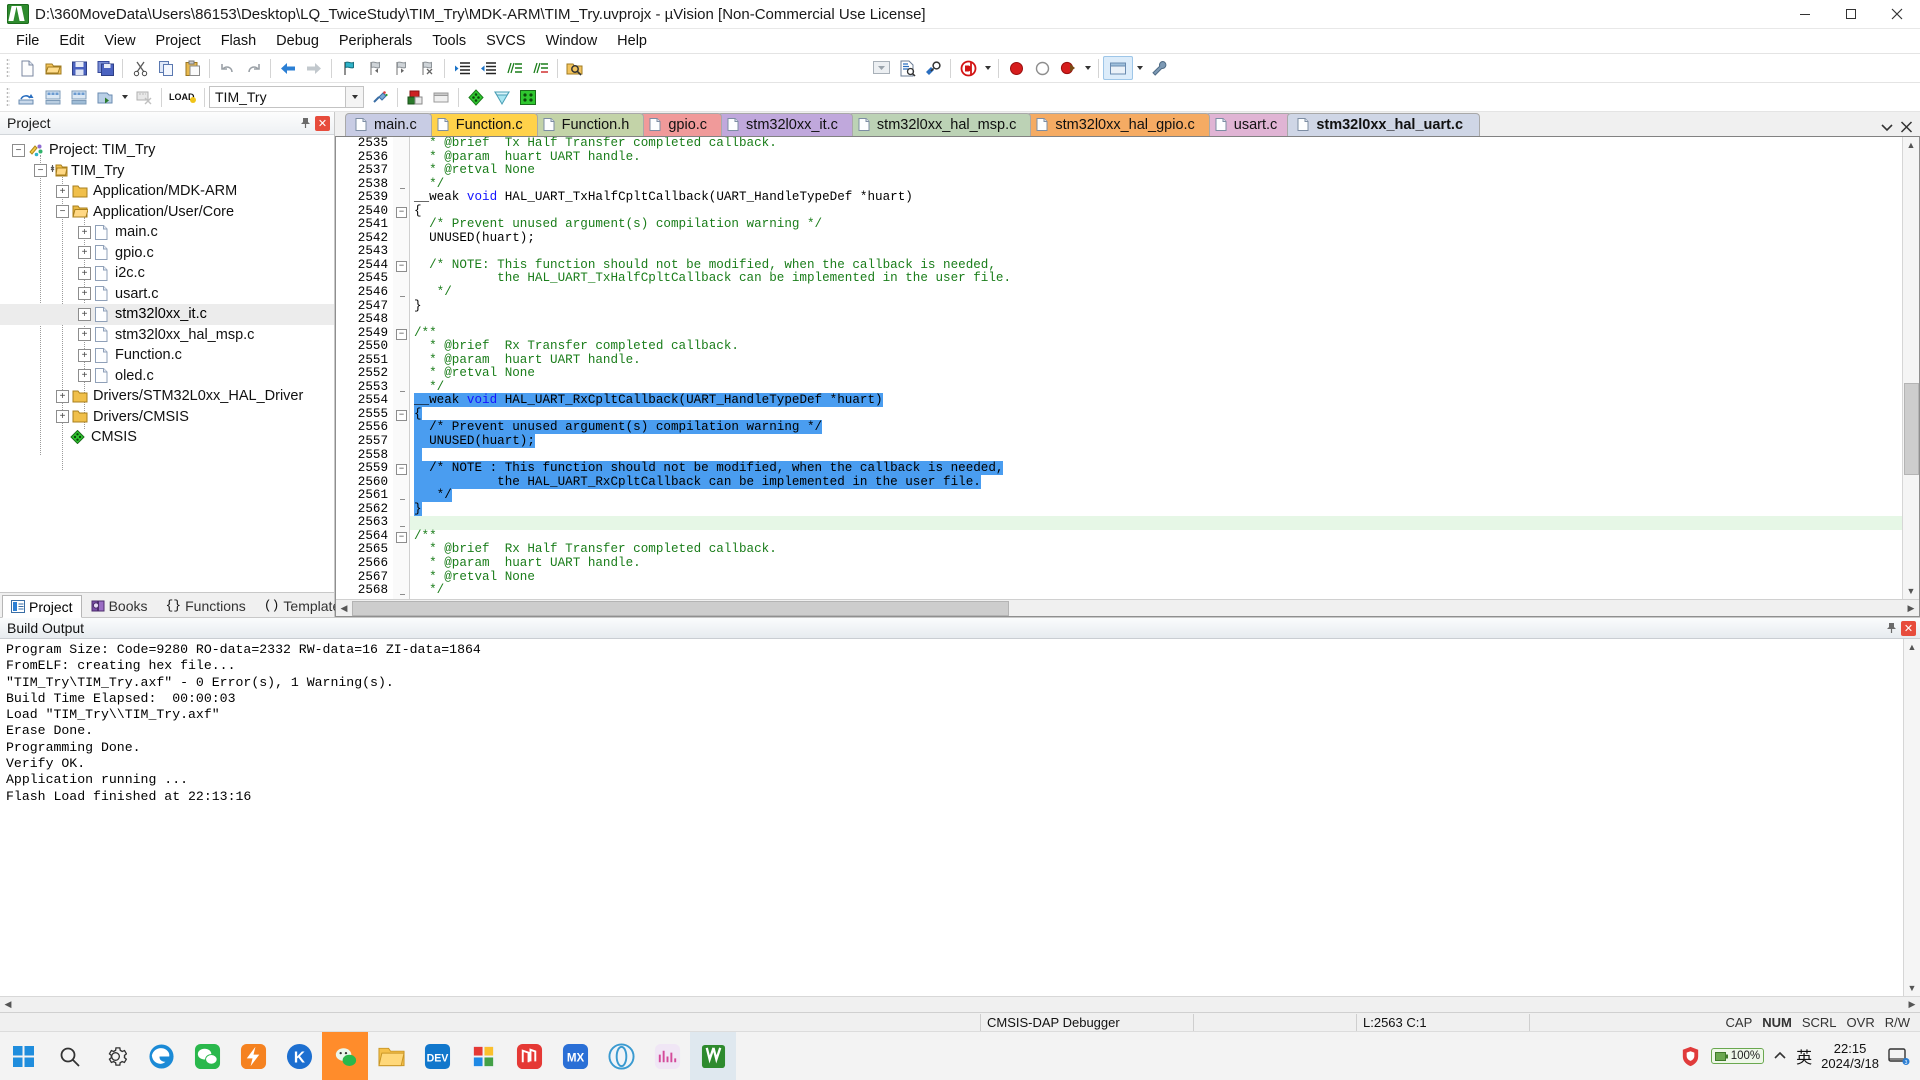 The height and width of the screenshot is (1080, 1920). I want to click on tab-list-icon, so click(1887, 127).